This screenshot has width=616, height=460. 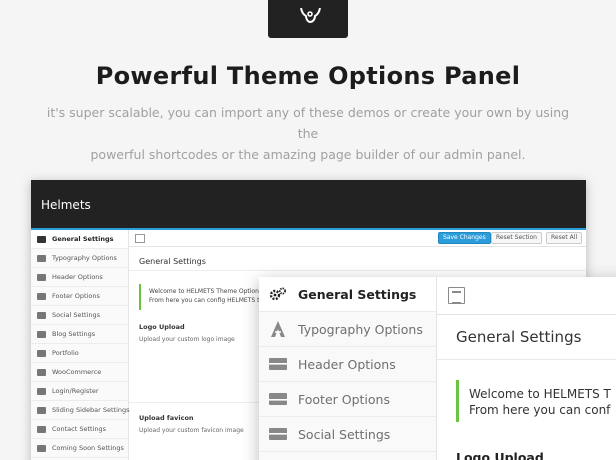 I want to click on zoom-sidebar-item-label: Typography Options, so click(x=360, y=329).